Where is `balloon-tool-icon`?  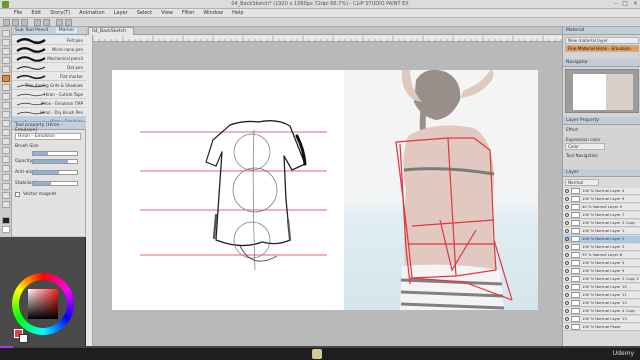 balloon-tool-icon is located at coordinates (6, 195).